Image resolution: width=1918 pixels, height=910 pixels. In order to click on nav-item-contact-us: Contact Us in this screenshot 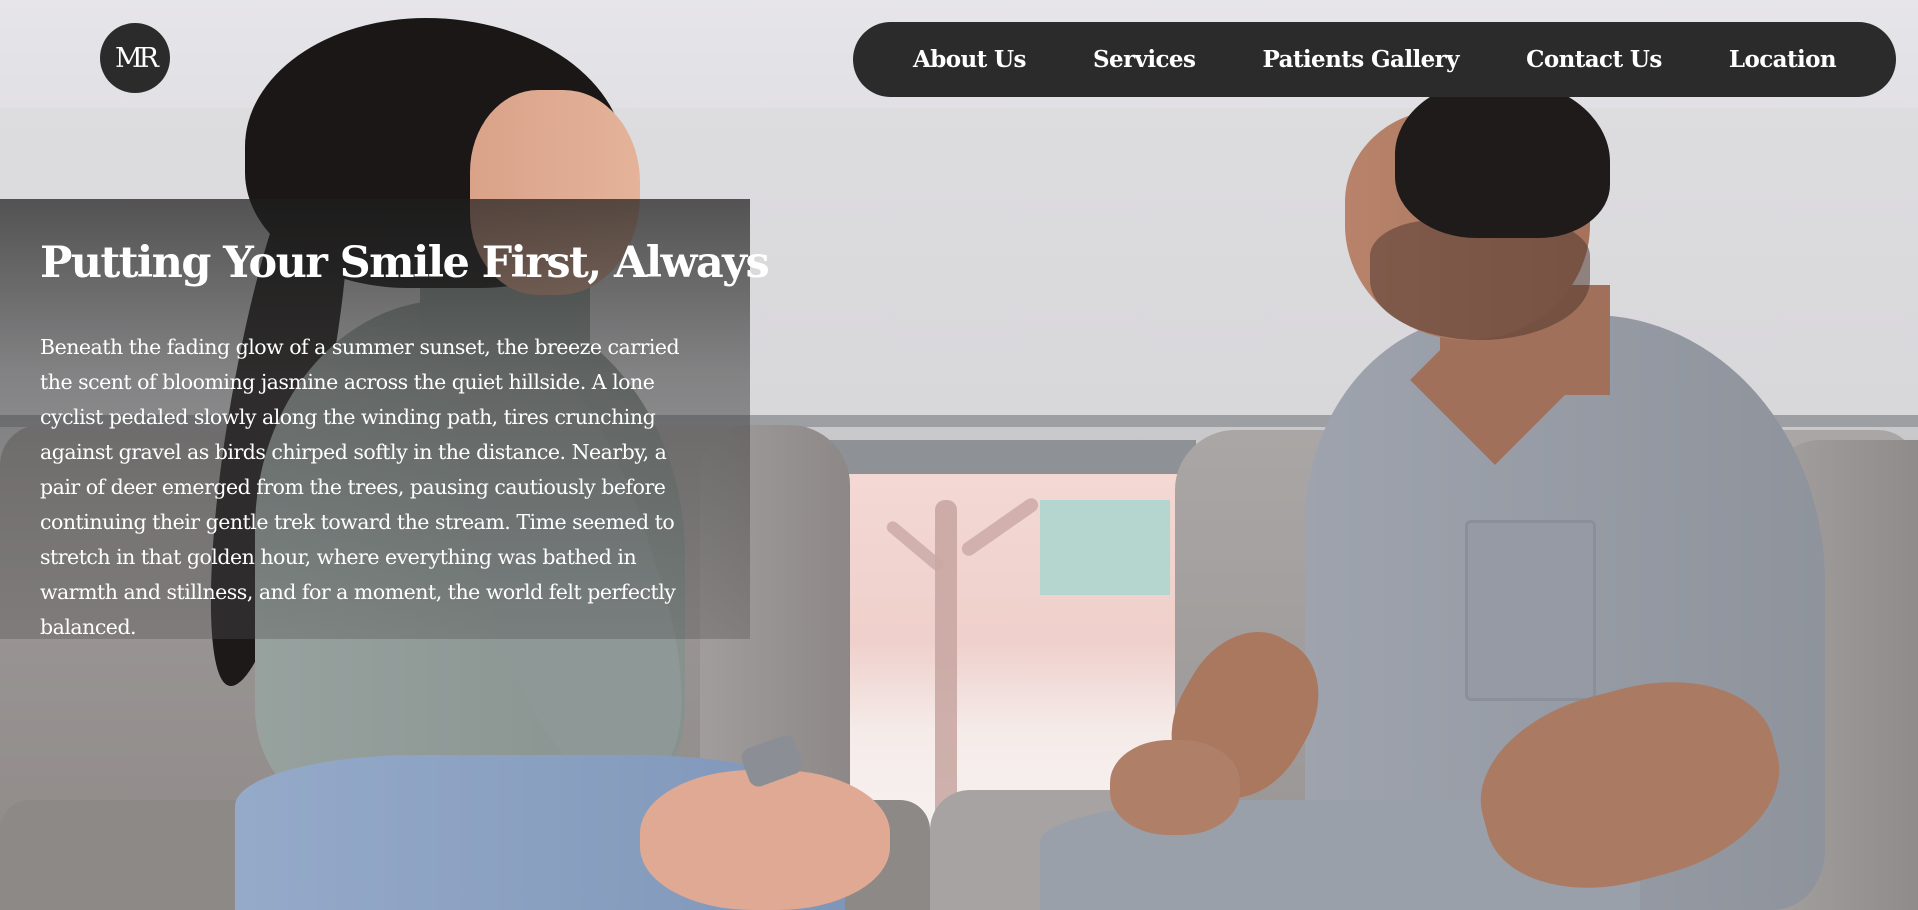, I will do `click(1594, 59)`.